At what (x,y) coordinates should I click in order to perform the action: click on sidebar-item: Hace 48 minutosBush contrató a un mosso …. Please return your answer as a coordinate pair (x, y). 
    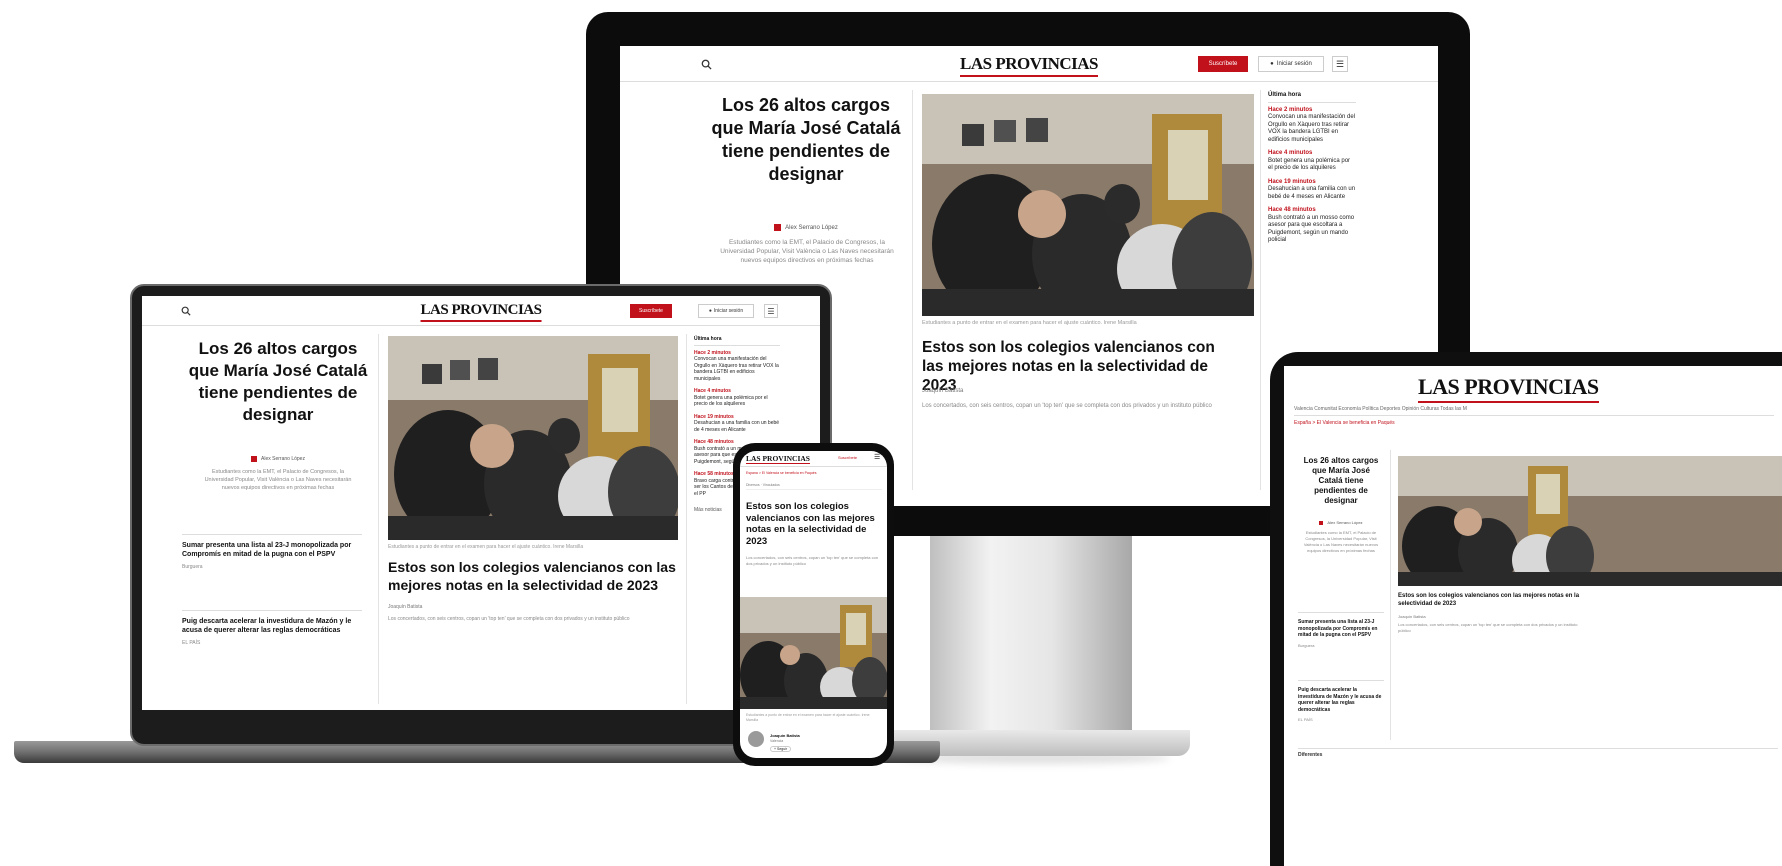
    Looking at the image, I should click on (1312, 226).